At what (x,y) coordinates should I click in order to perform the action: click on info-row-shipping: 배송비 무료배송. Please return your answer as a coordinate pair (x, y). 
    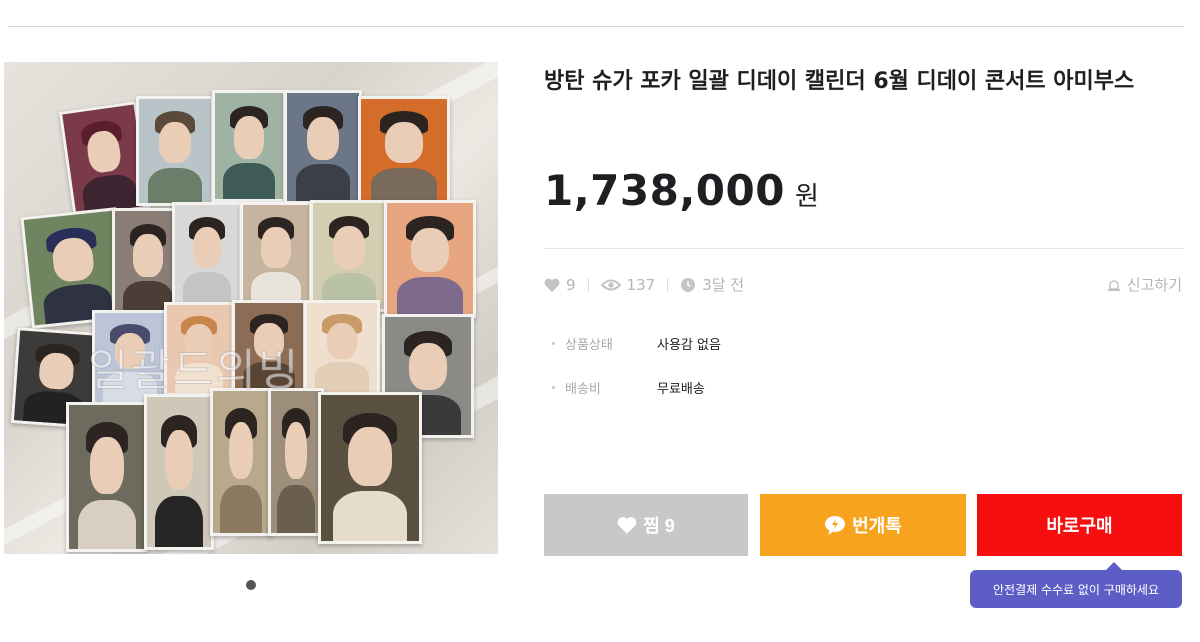
    Looking at the image, I should click on (628, 387).